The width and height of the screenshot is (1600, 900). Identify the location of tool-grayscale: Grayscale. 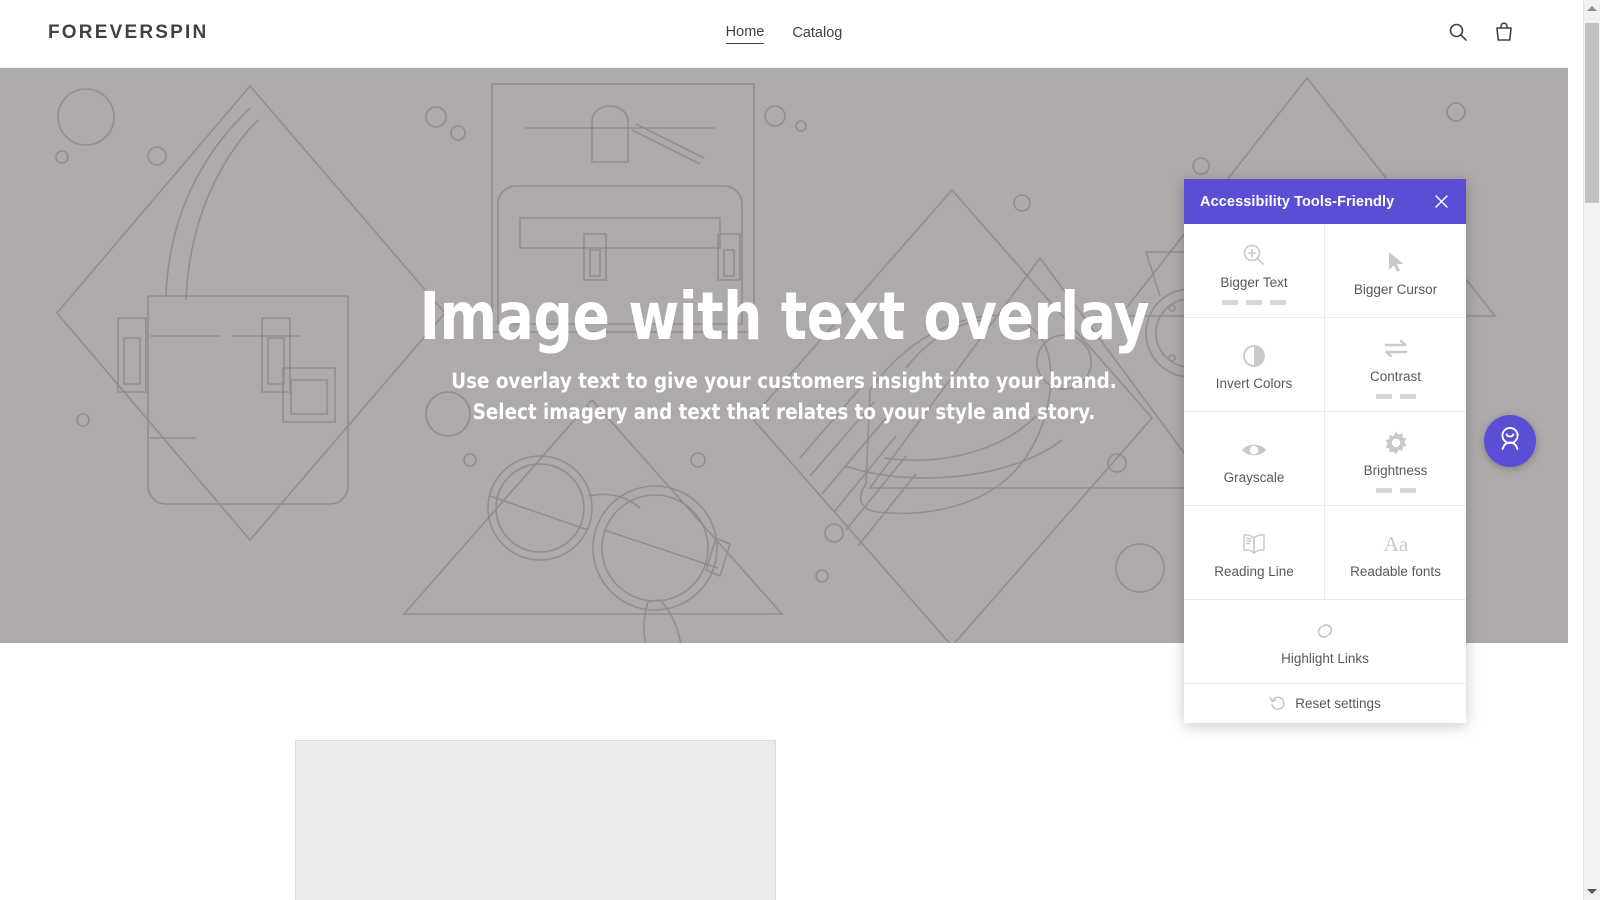
(1254, 459).